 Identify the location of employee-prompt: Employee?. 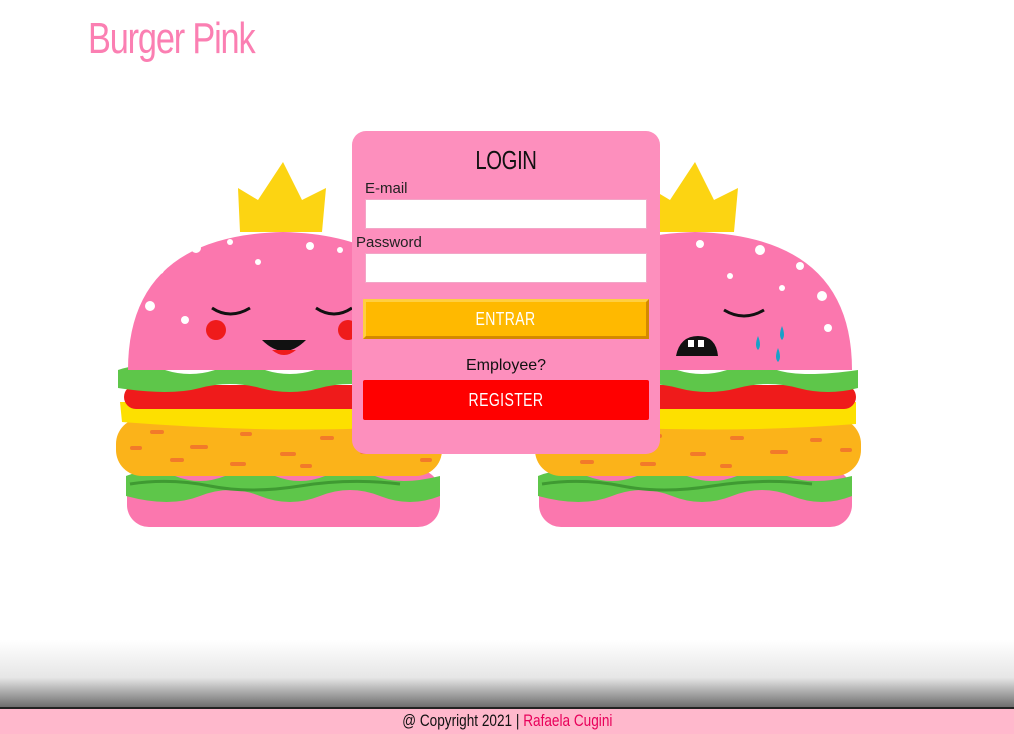
(506, 365).